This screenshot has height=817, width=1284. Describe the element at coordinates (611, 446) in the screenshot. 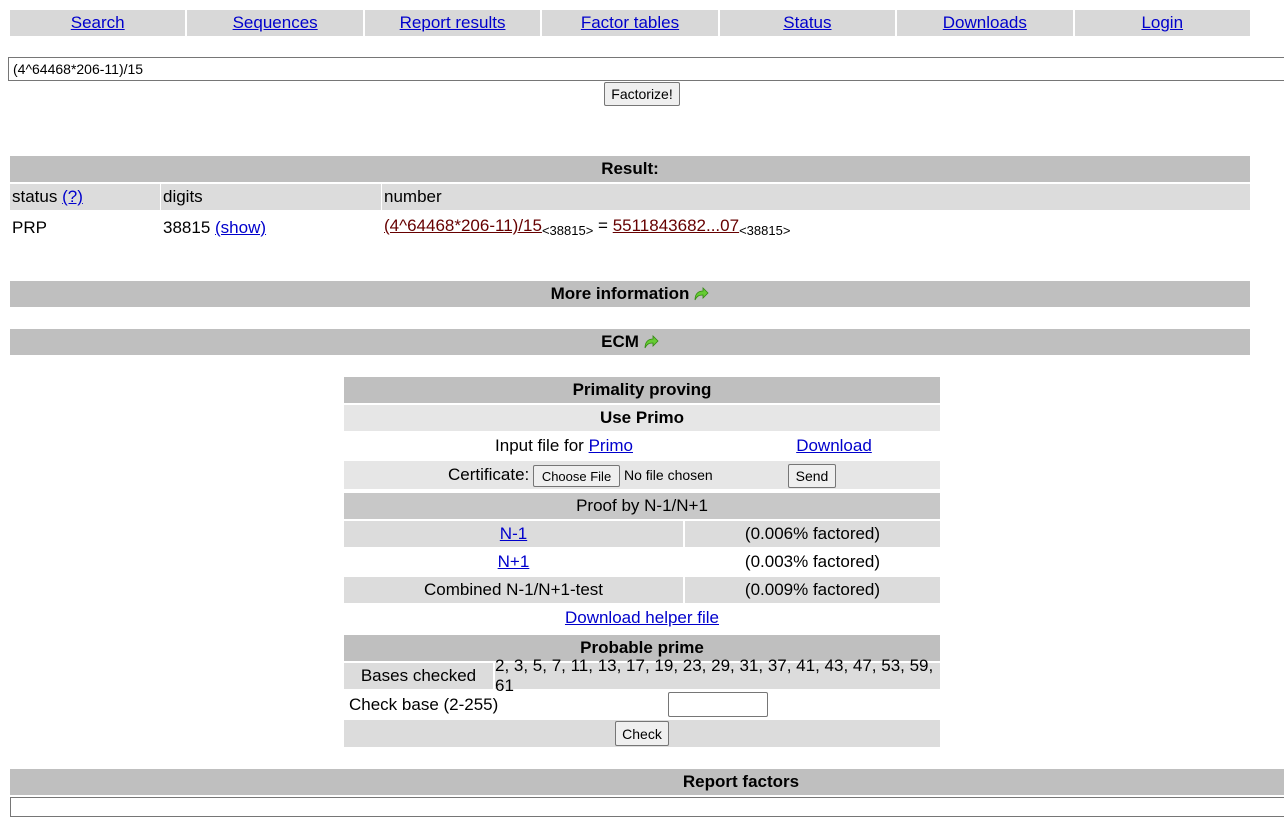

I see `primo-link: Primo` at that location.